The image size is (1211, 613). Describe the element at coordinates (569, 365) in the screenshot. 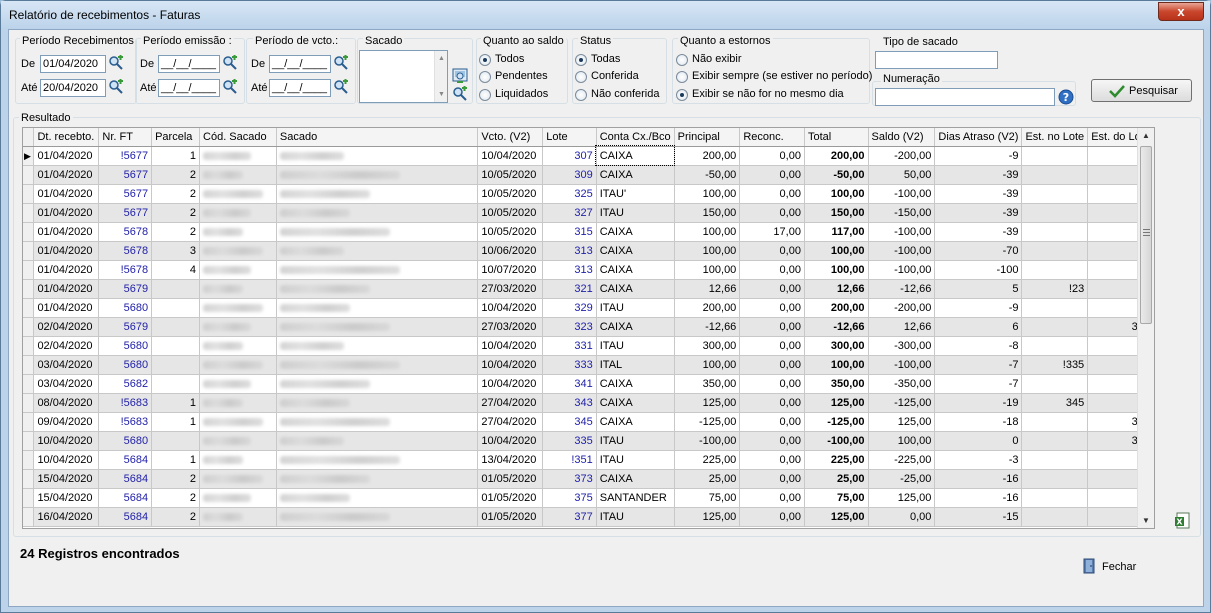

I see `cell: 333` at that location.